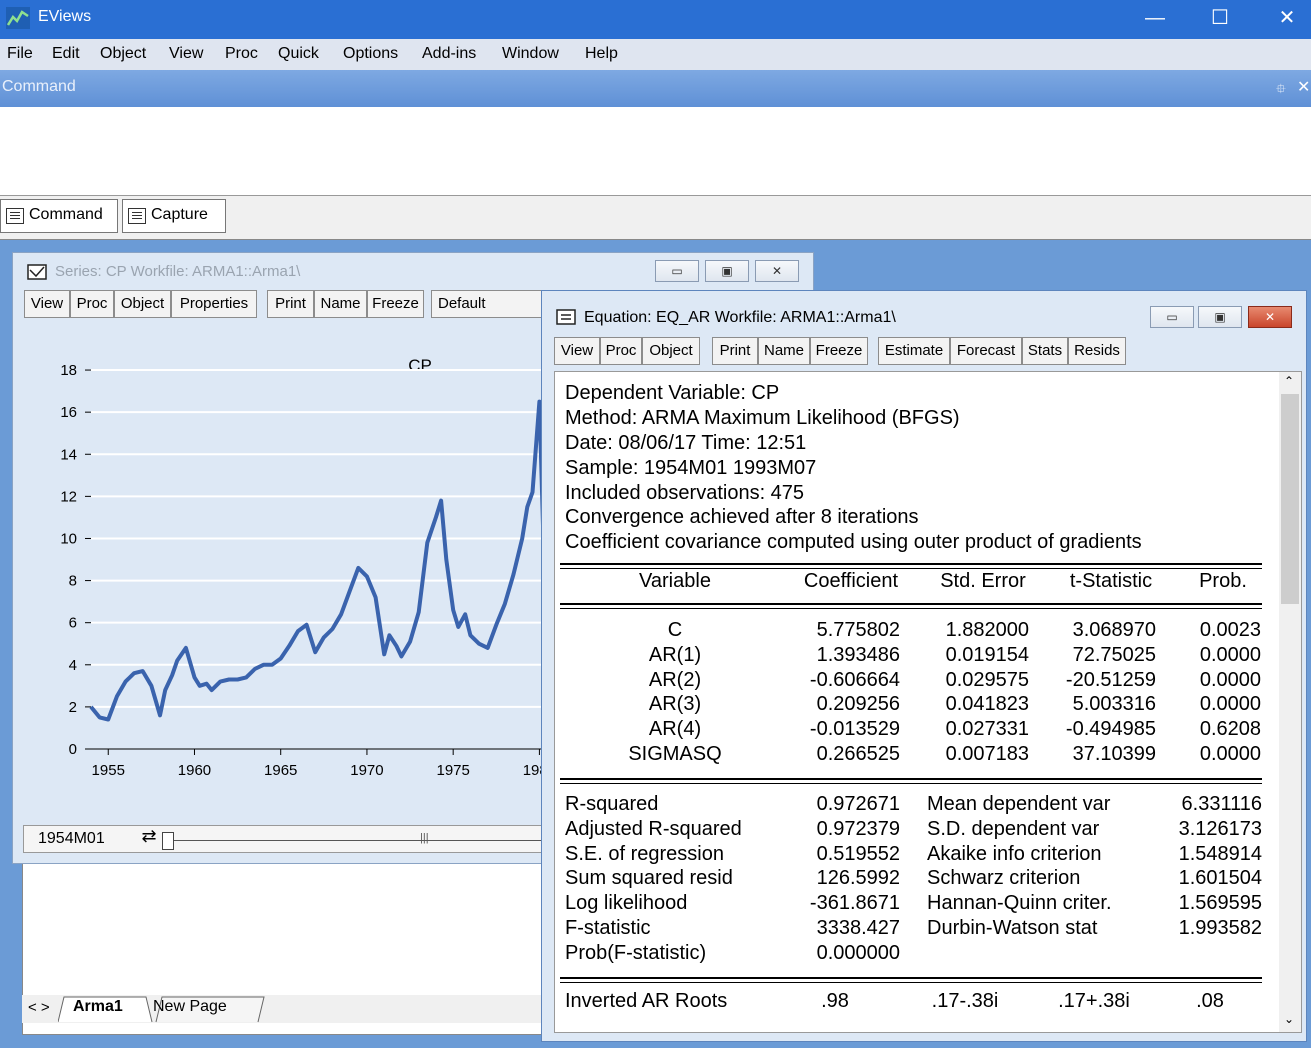 This screenshot has height=1048, width=1311. I want to click on series-close-button: ✕, so click(777, 271).